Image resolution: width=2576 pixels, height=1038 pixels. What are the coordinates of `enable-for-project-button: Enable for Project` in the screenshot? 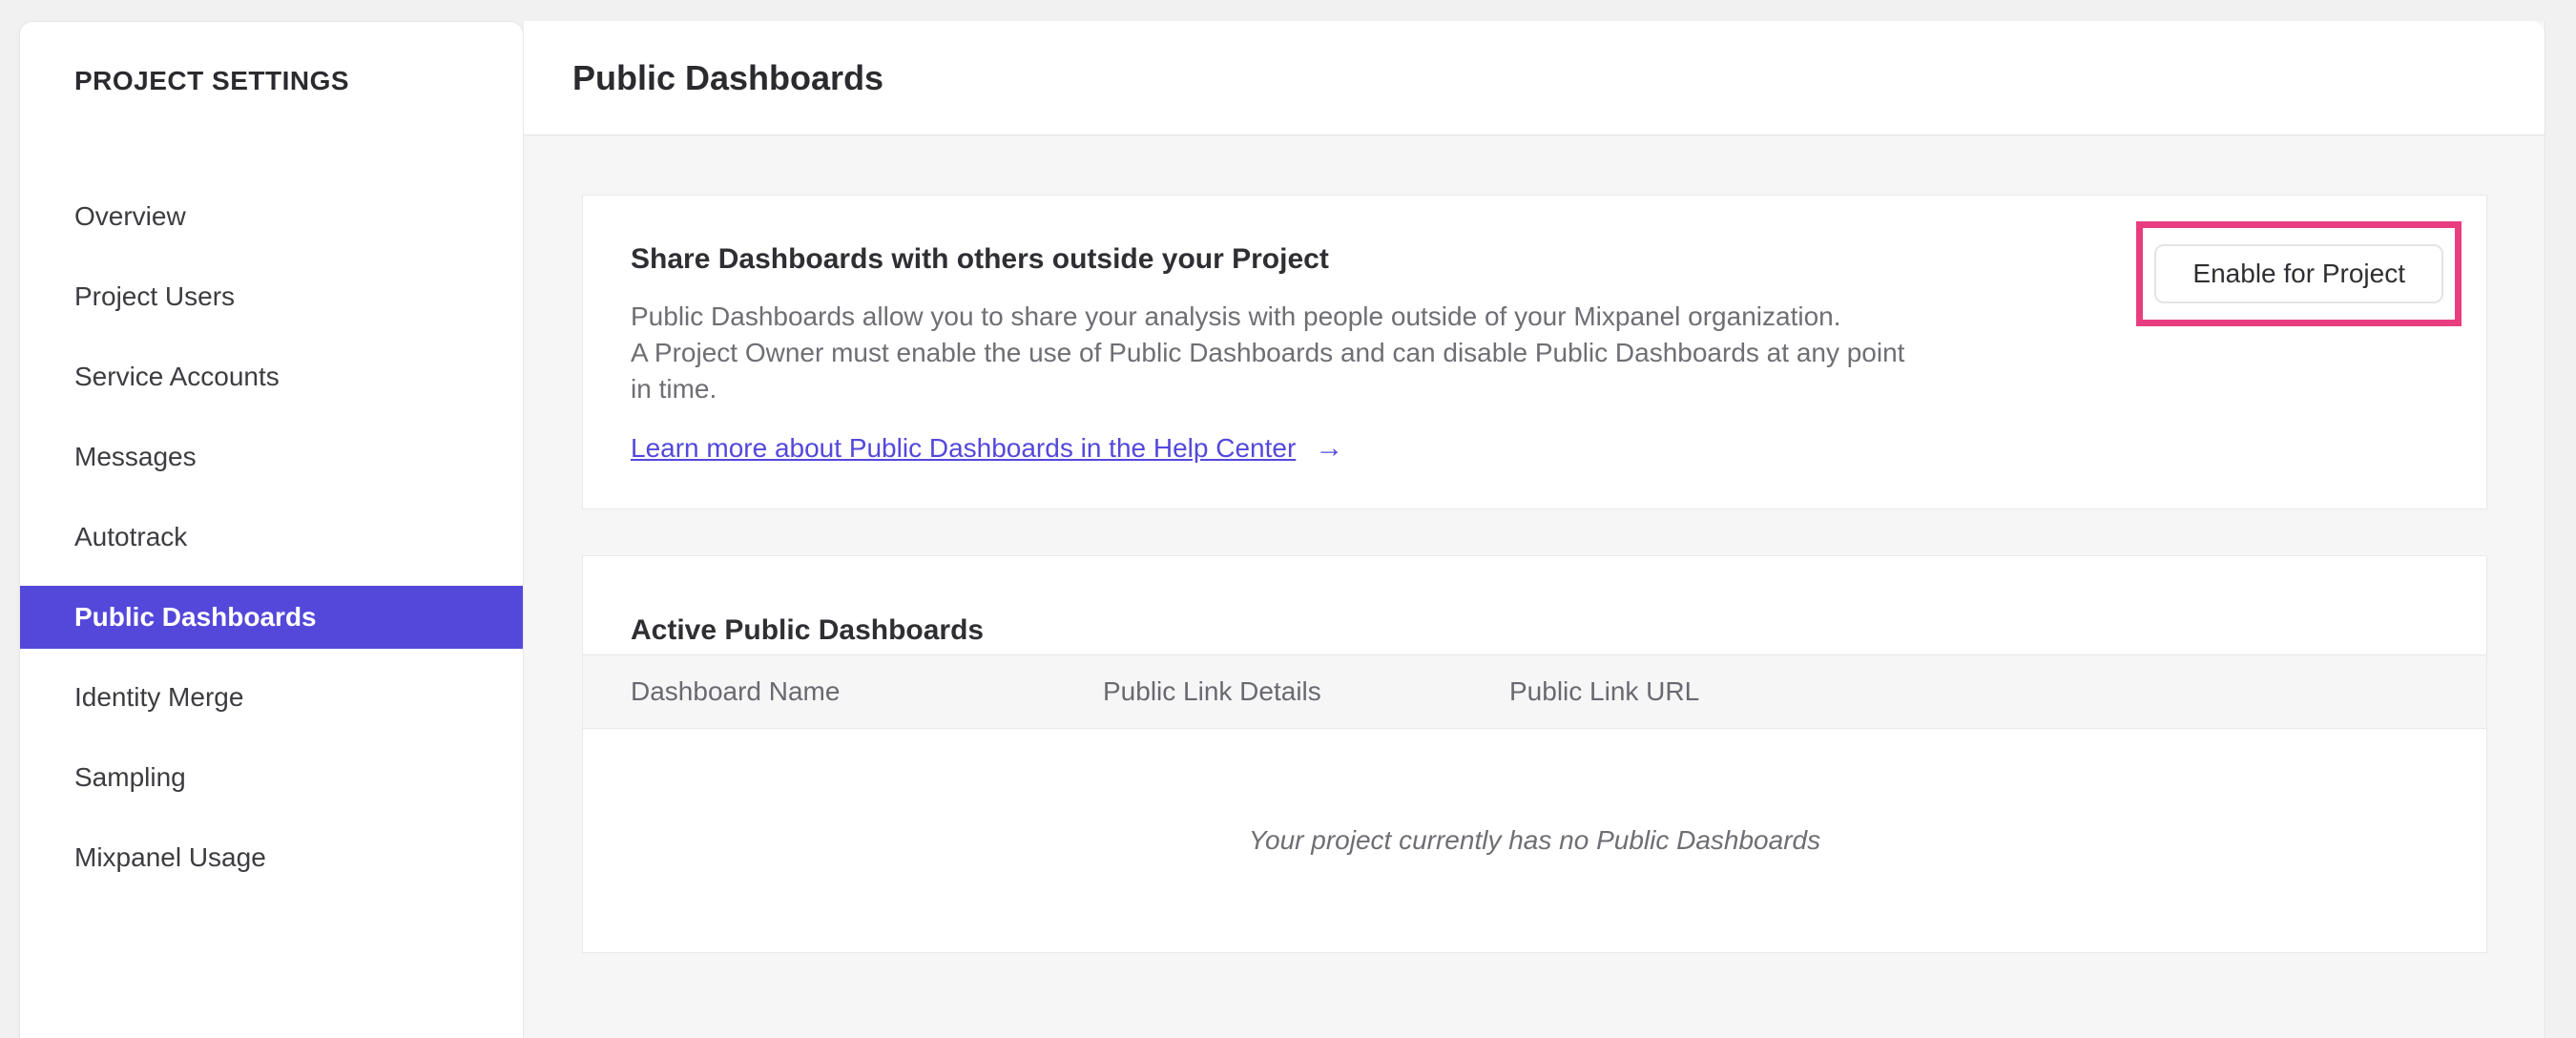 It's located at (2298, 273).